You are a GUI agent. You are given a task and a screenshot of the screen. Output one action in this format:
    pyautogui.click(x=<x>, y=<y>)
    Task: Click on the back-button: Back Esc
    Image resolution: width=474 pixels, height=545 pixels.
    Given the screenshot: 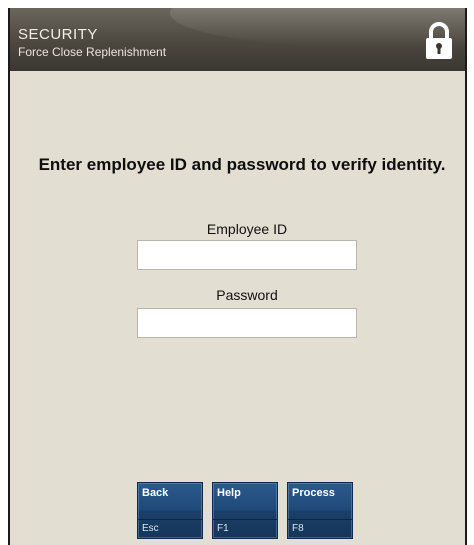 What is the action you would take?
    pyautogui.click(x=170, y=510)
    